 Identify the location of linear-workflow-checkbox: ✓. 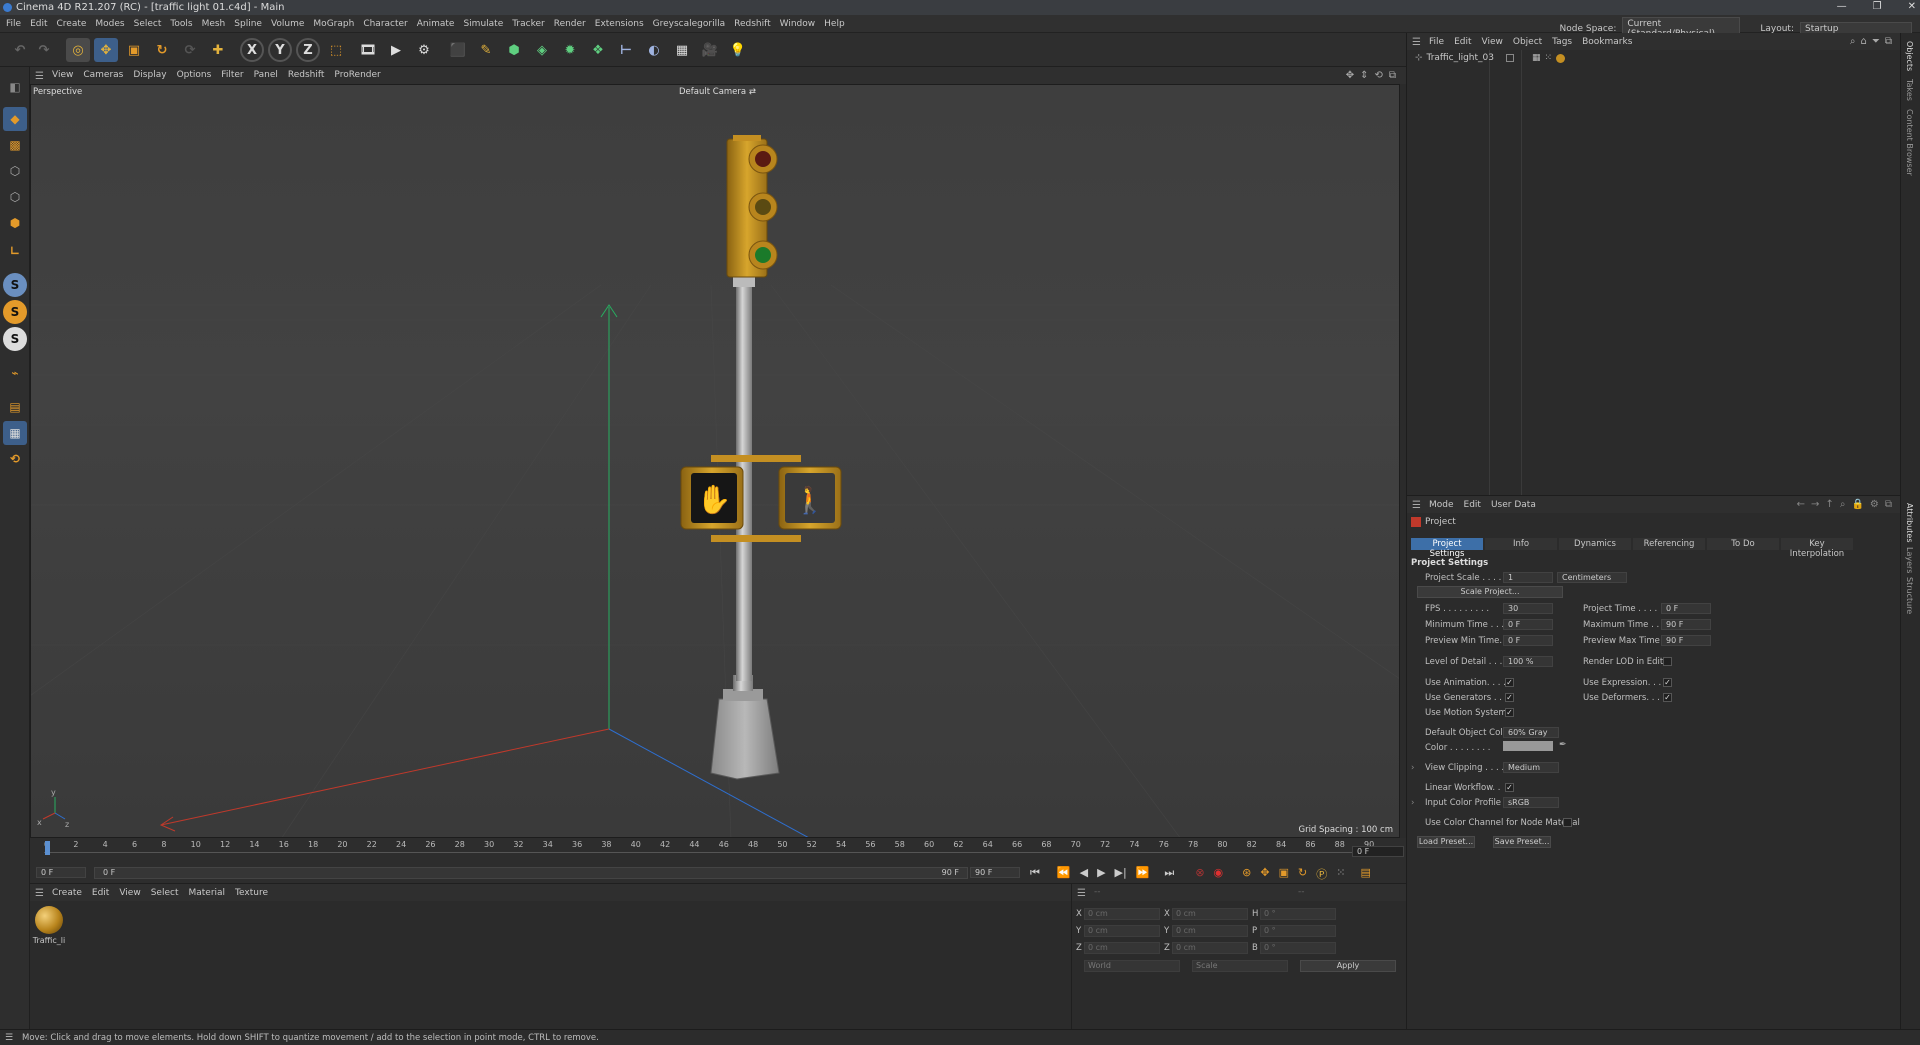
(1509, 787).